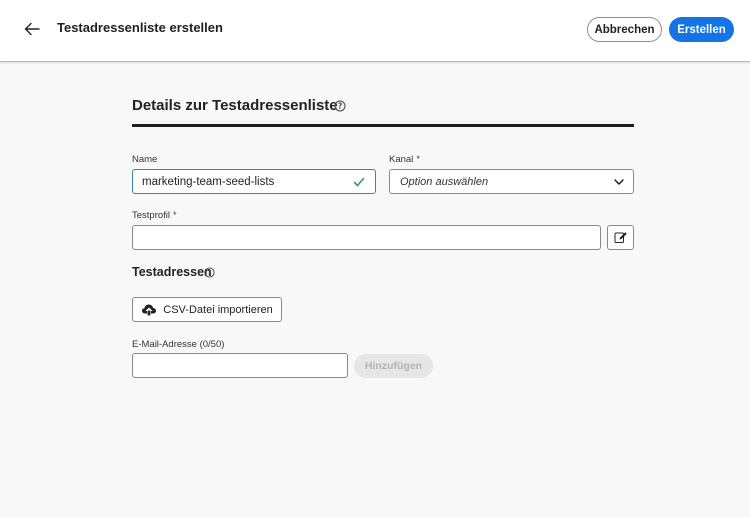 This screenshot has width=750, height=517. I want to click on back-button, so click(32, 29).